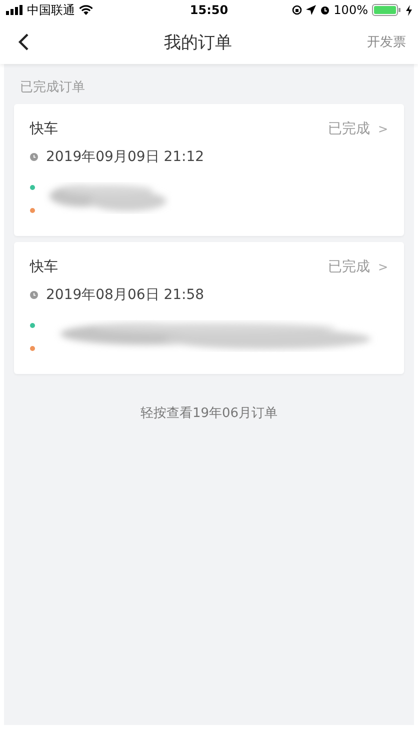 This screenshot has width=418, height=733. Describe the element at coordinates (198, 43) in the screenshot. I see `page-title: 我的订单` at that location.